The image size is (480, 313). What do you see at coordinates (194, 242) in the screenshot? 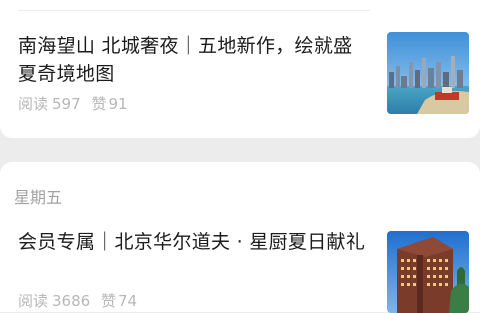
I see `article-title: 会员专属｜北京华尔道夫 · 星厨夏日献礼` at bounding box center [194, 242].